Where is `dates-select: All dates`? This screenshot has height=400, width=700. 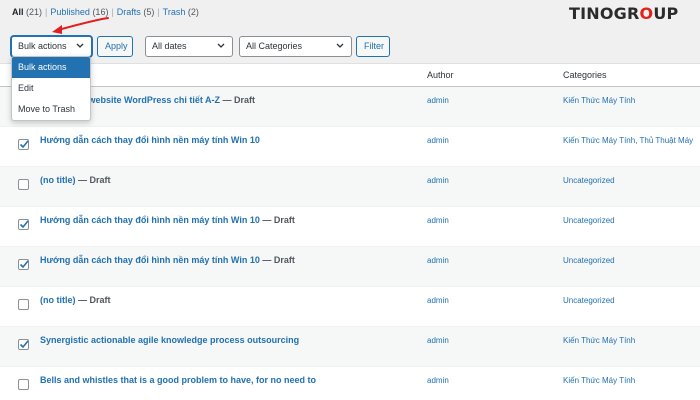
dates-select: All dates is located at coordinates (189, 46).